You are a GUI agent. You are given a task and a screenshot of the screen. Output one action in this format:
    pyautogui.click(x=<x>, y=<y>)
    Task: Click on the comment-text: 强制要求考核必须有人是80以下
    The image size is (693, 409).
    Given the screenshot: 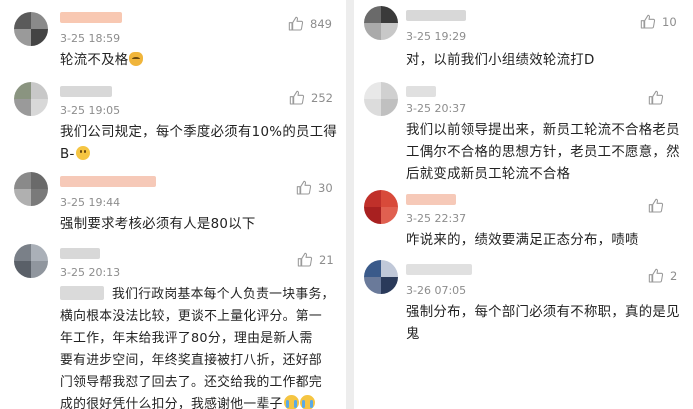 What is the action you would take?
    pyautogui.click(x=158, y=224)
    